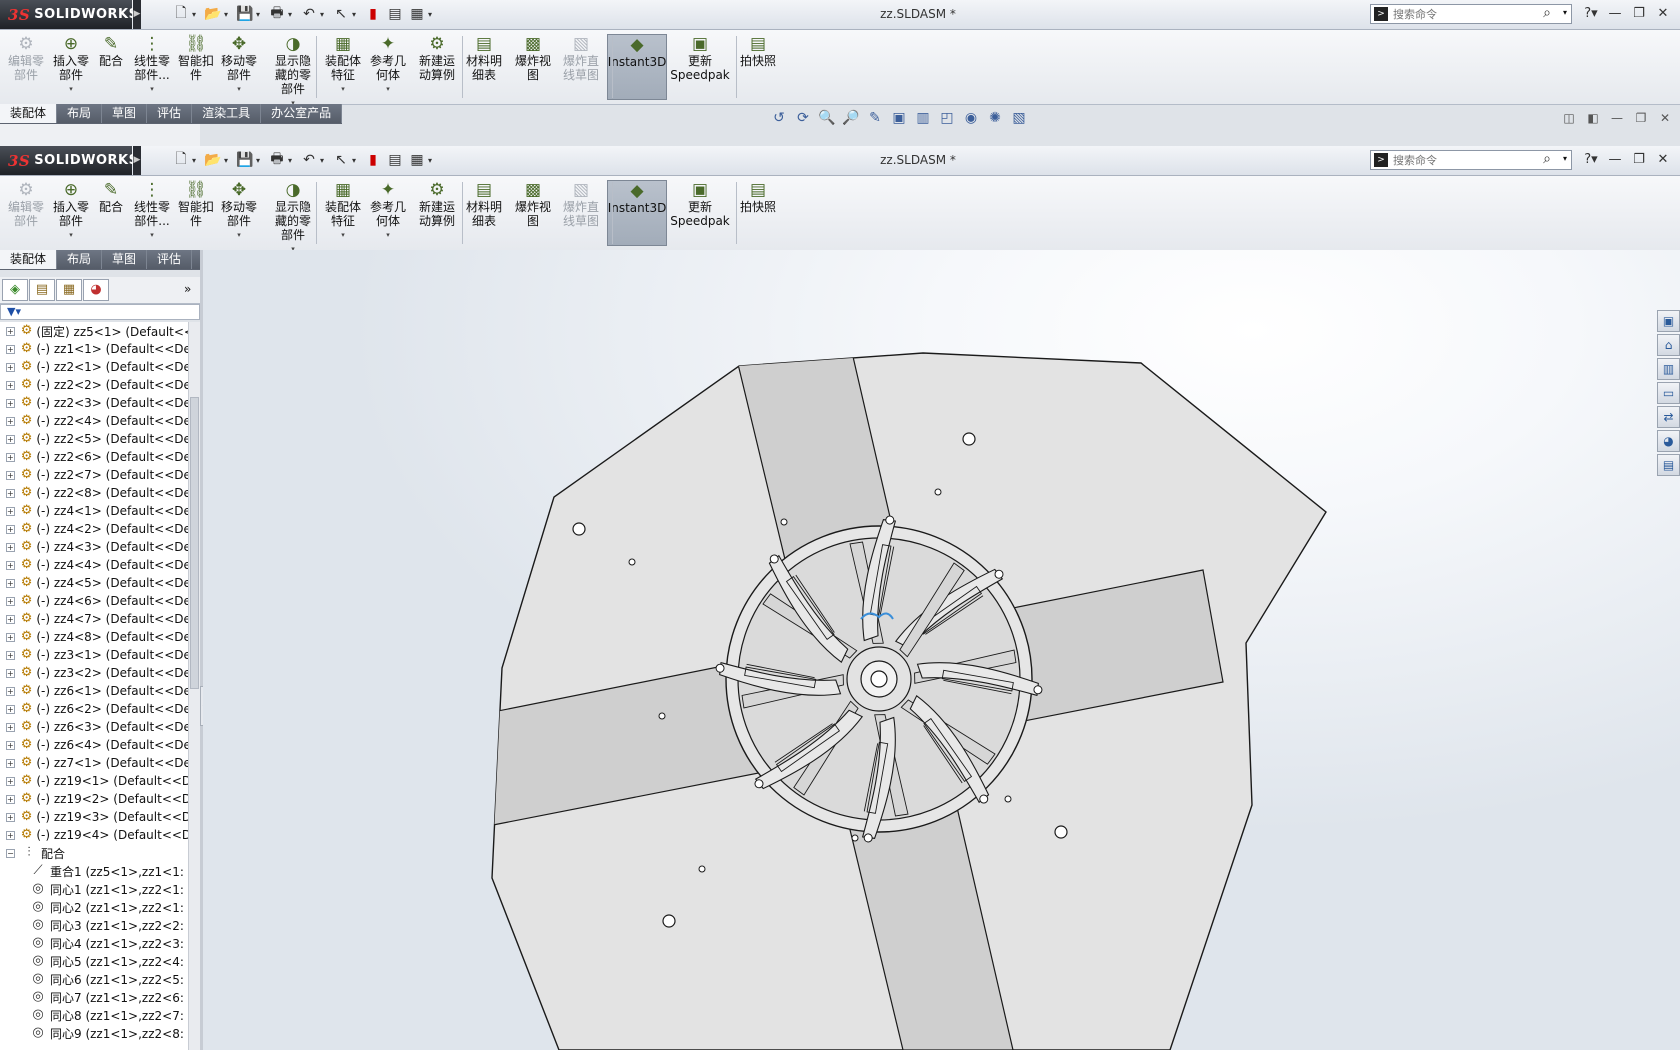  I want to click on tree-item-component: + ⚙ (固定) zz5<1> (Default<<, so click(94, 331).